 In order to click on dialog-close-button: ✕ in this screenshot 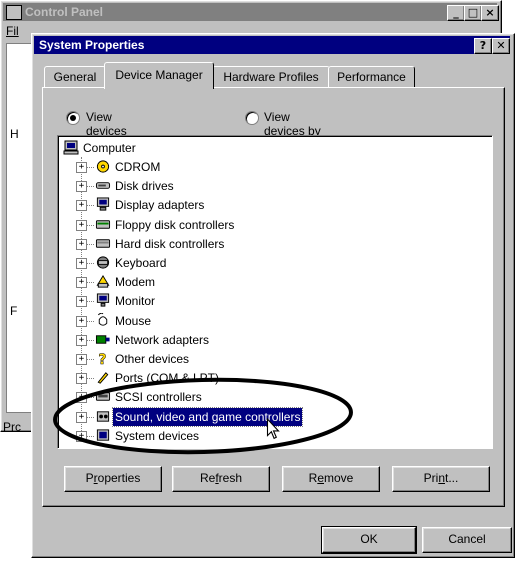, I will do `click(501, 46)`.